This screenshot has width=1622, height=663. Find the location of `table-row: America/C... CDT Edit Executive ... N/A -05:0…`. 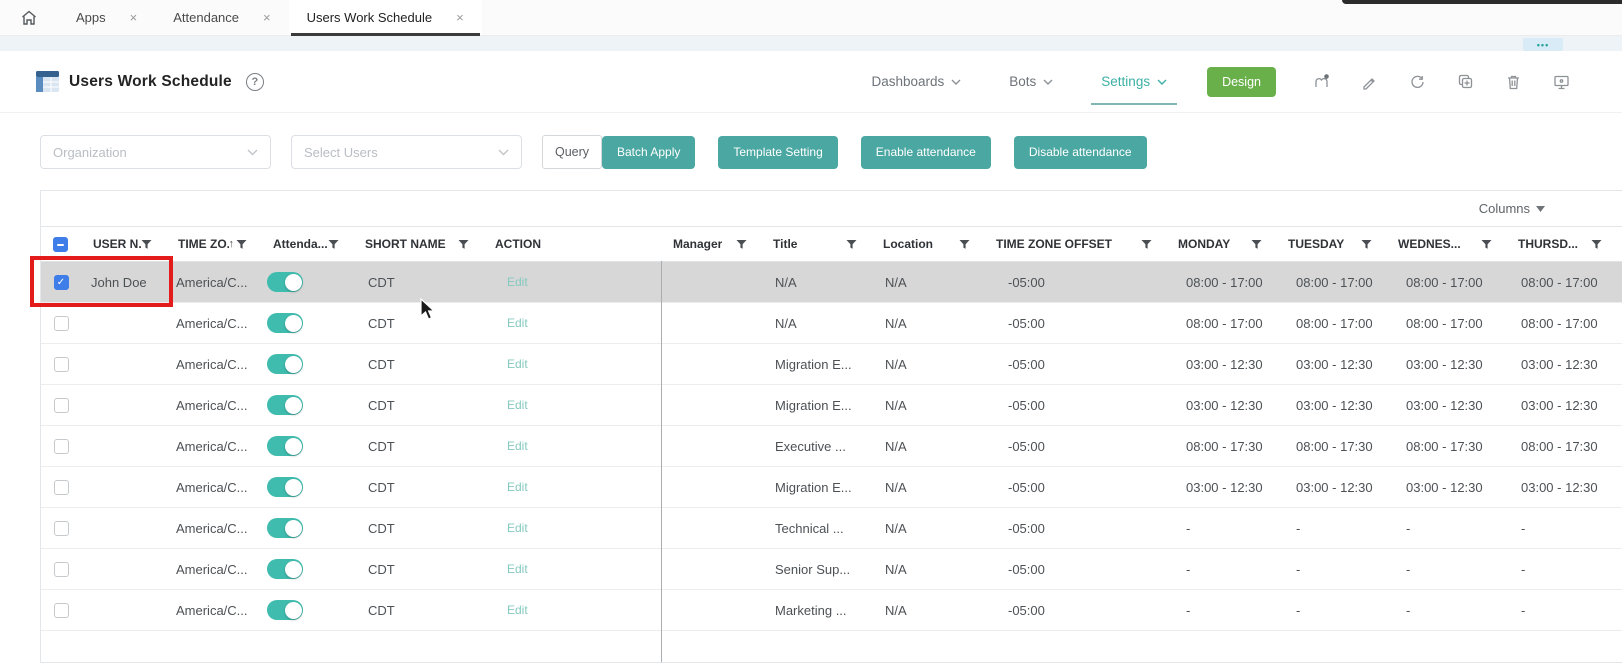

table-row: America/C... CDT Edit Executive ... N/A -05:0… is located at coordinates (831, 446).